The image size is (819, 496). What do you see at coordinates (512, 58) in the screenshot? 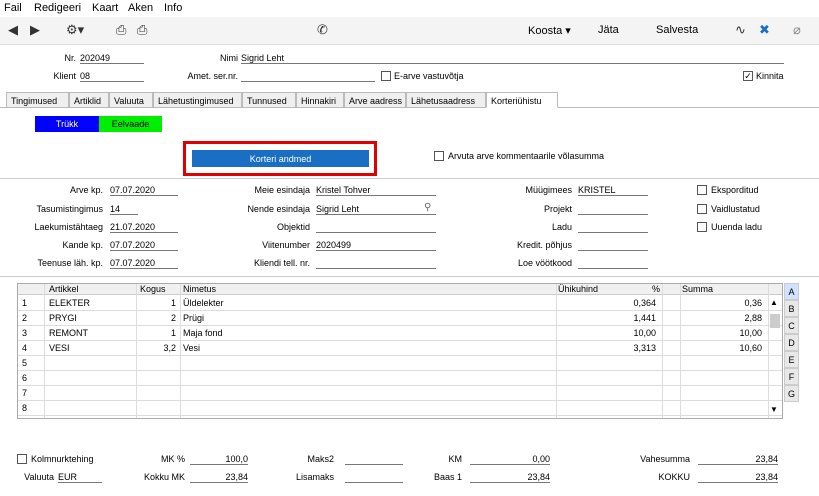
I see `nimi-field: Sigrid Leht` at bounding box center [512, 58].